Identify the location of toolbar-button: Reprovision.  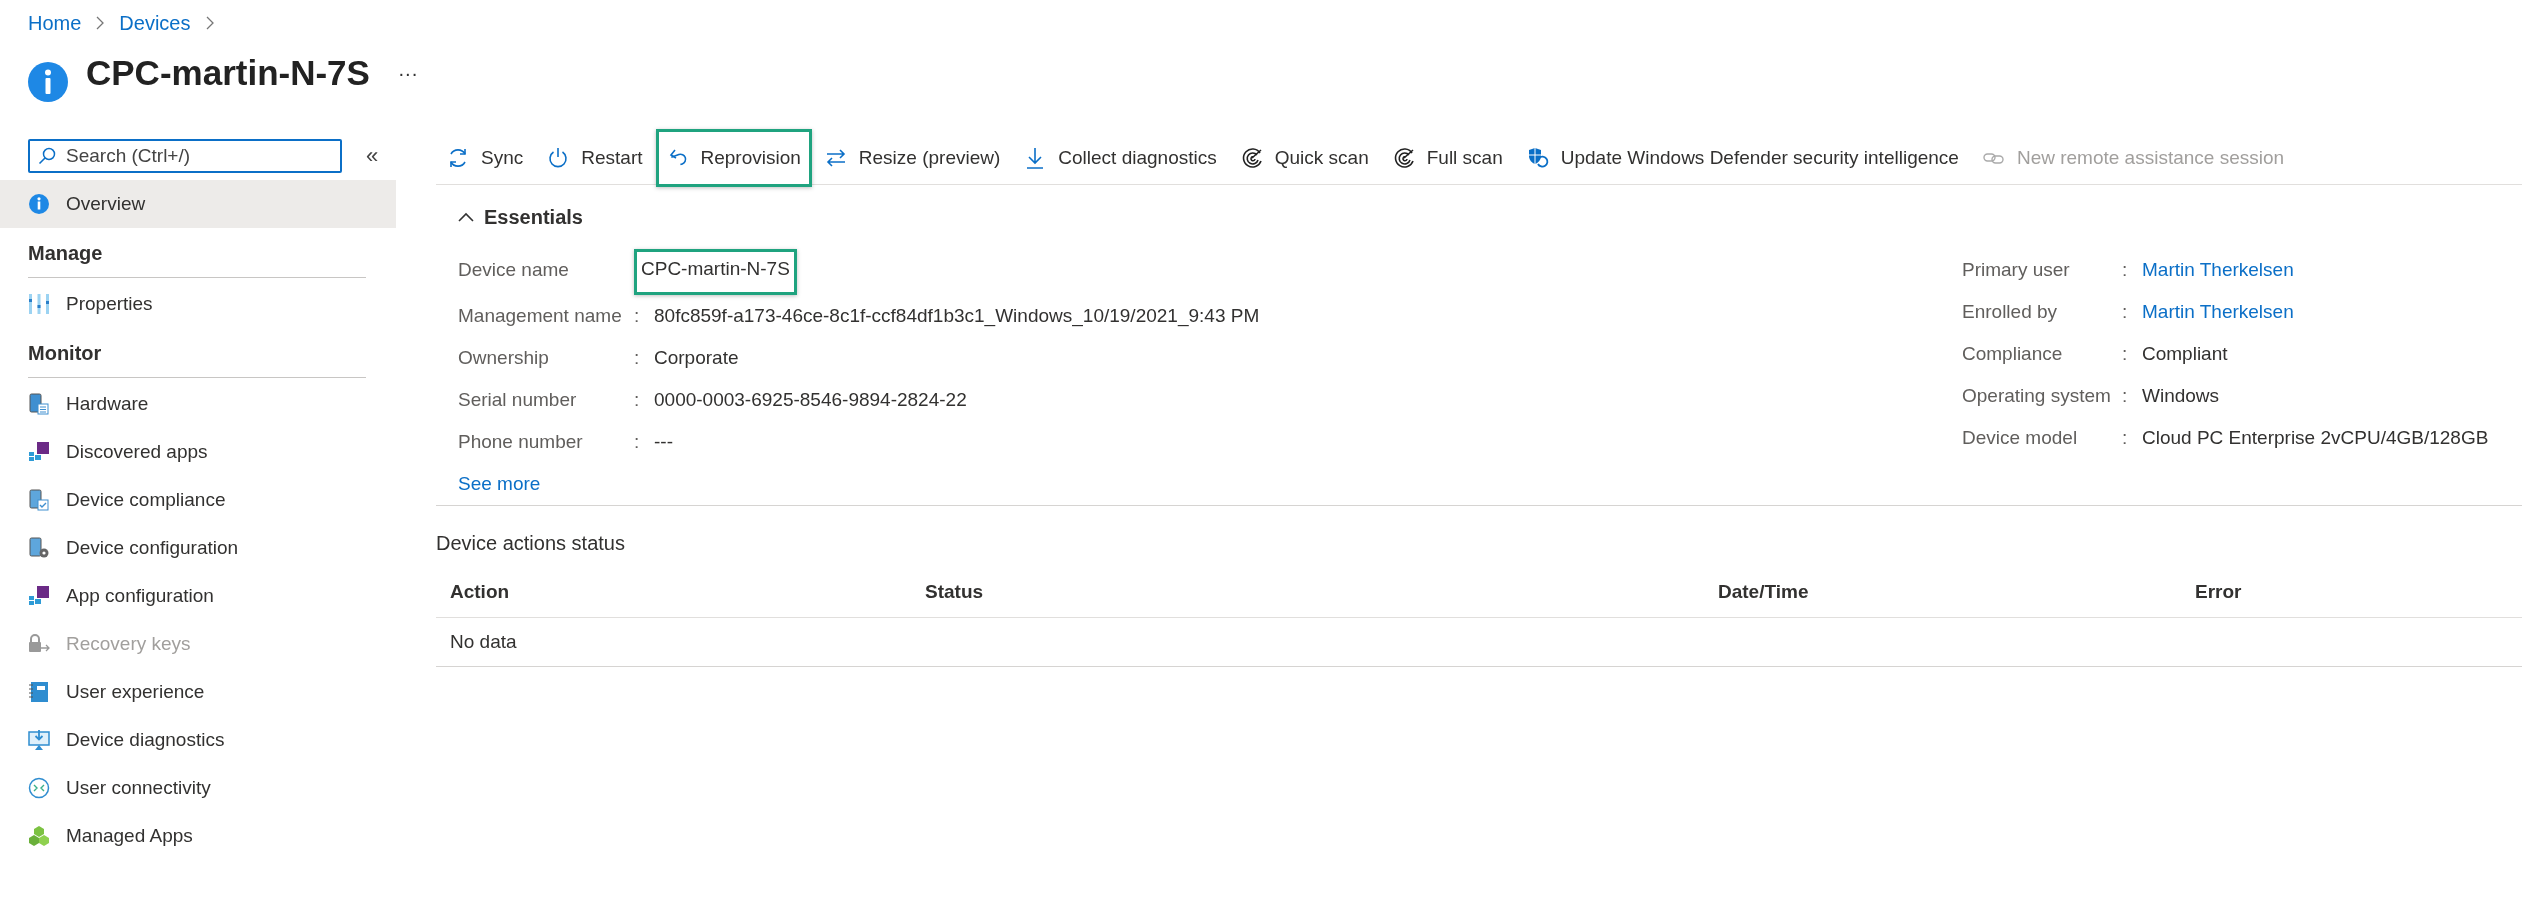
(733, 158).